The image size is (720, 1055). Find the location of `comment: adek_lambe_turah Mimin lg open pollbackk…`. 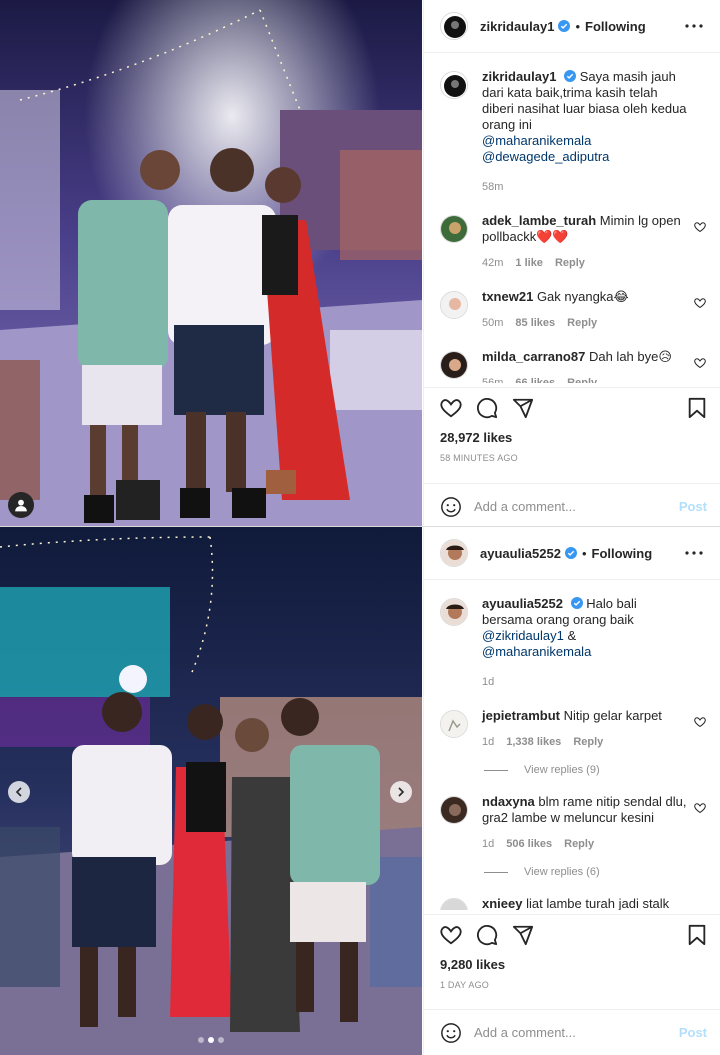

comment: adek_lambe_turah Mimin lg open pollbackk… is located at coordinates (573, 242).